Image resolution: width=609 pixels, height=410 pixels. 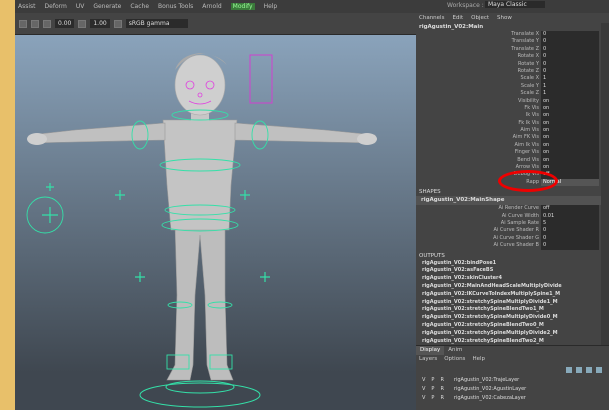 I want to click on attribute-row: Rotate X0, so click(x=512, y=57).